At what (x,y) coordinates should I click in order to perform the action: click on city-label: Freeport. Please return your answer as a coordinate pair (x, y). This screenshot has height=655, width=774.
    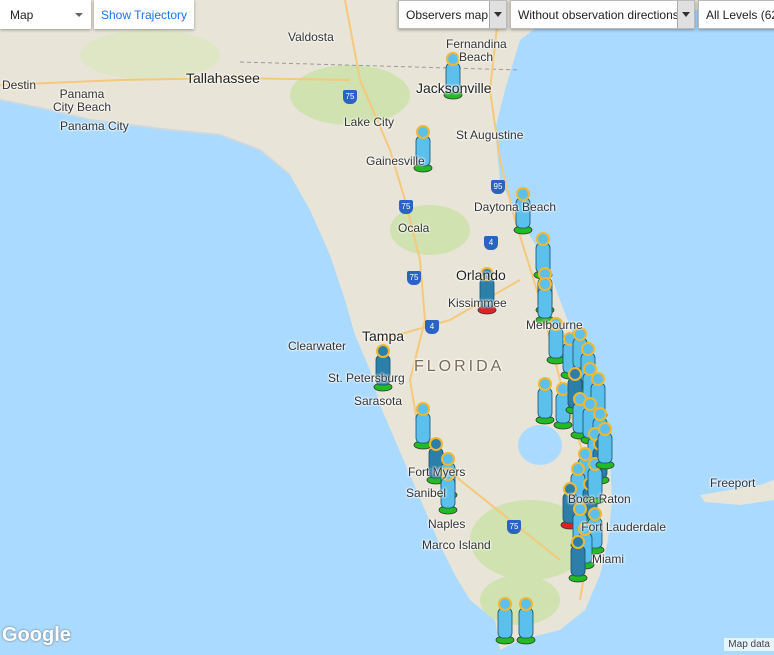
    Looking at the image, I should click on (733, 483).